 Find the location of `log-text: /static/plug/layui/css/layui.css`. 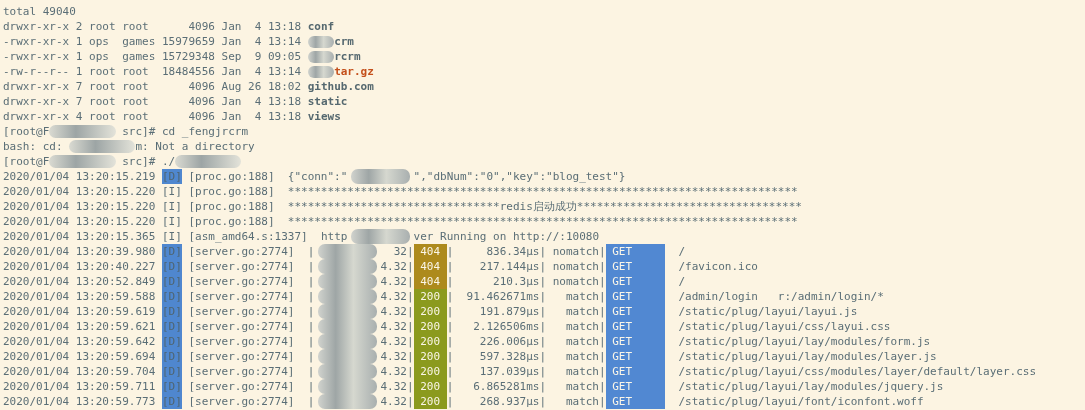

log-text: /static/plug/layui/css/layui.css is located at coordinates (784, 326).